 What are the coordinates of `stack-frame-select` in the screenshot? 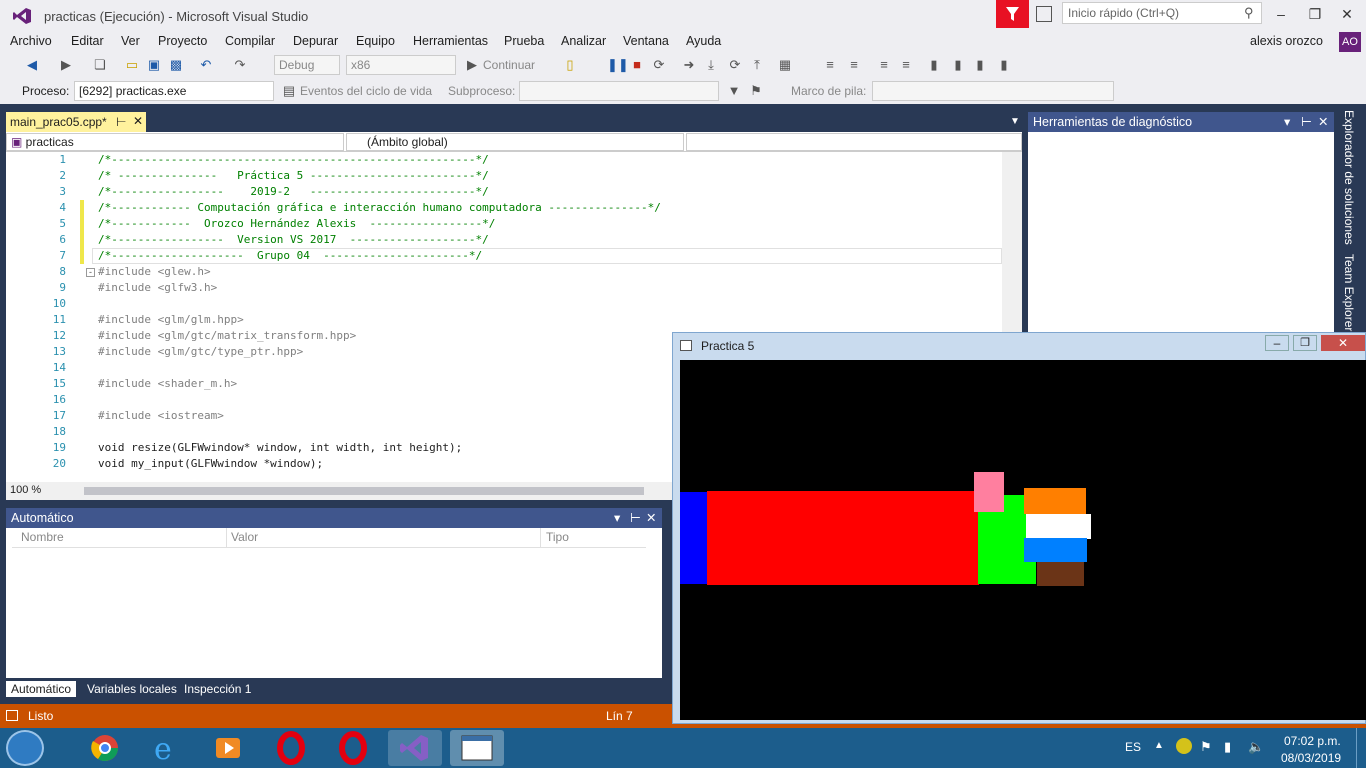 It's located at (993, 91).